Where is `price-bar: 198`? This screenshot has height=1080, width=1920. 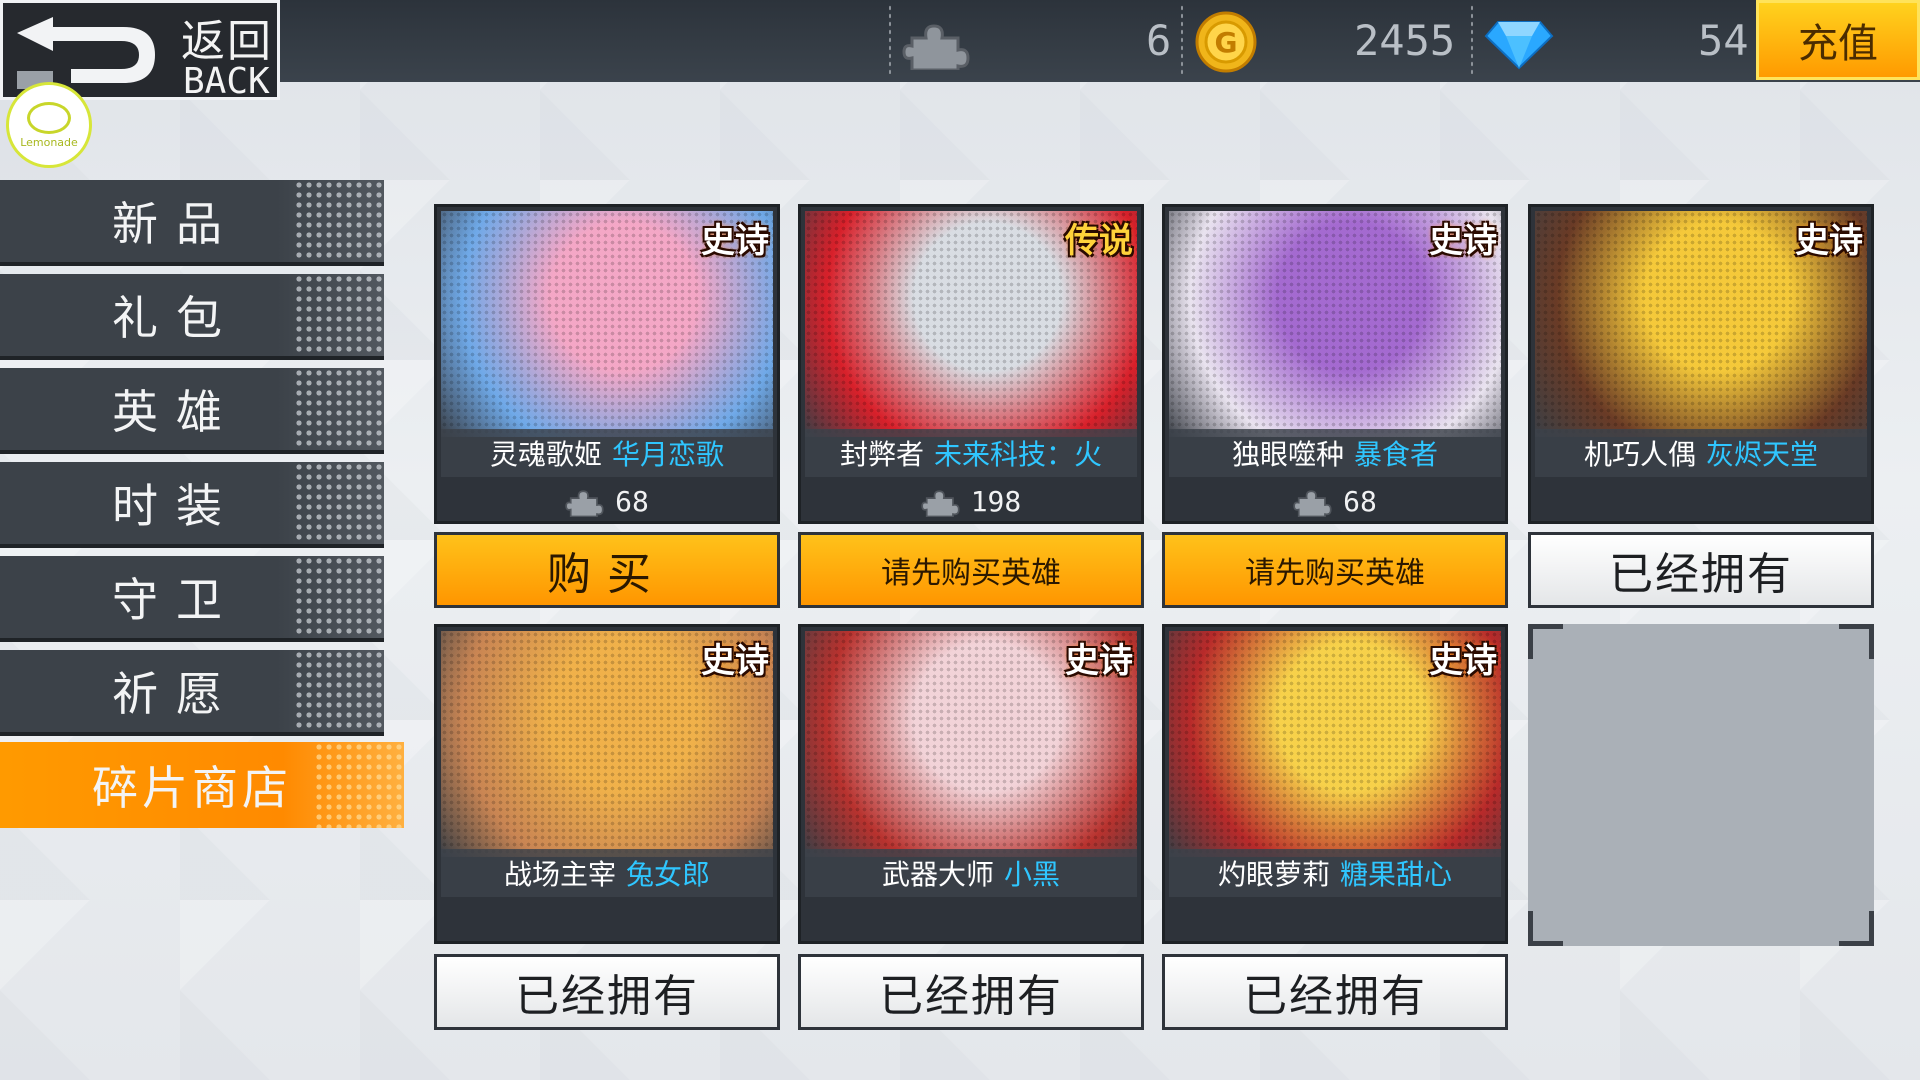 price-bar: 198 is located at coordinates (971, 500).